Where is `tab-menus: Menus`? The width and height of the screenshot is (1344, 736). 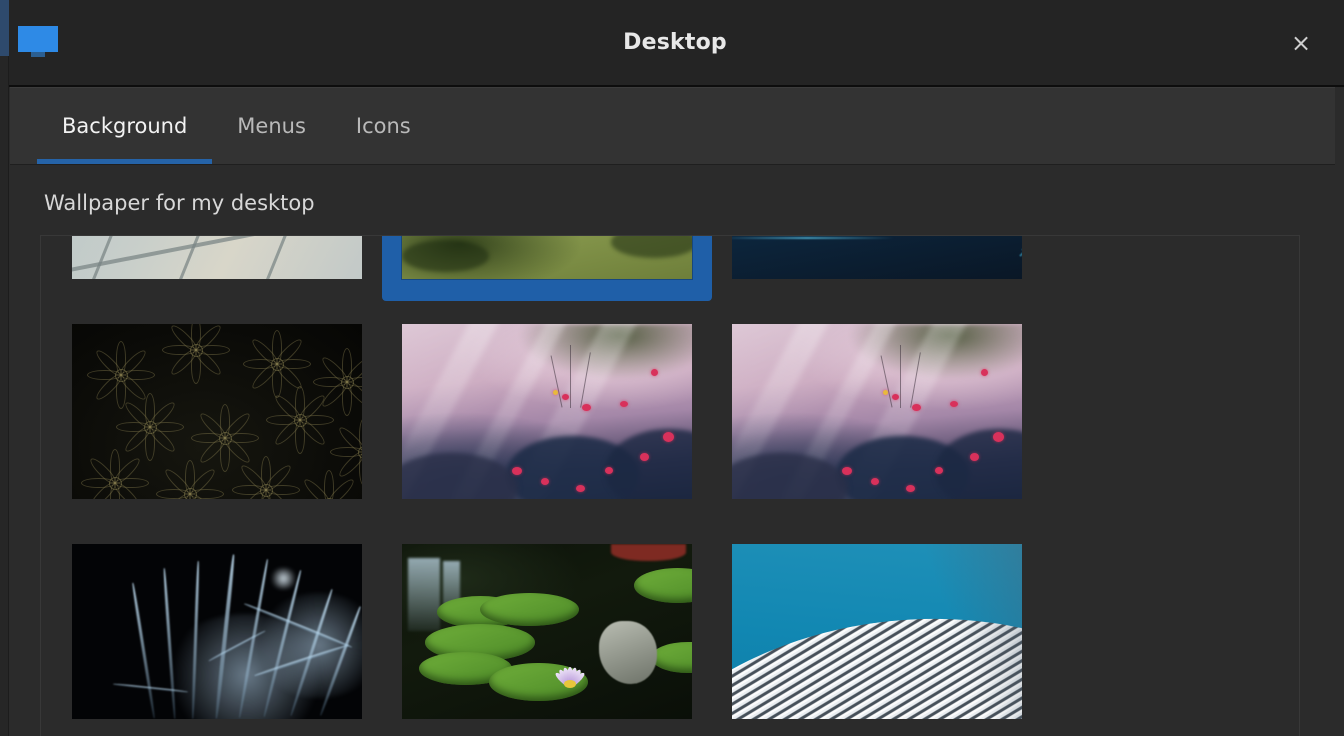 tab-menus: Menus is located at coordinates (271, 126).